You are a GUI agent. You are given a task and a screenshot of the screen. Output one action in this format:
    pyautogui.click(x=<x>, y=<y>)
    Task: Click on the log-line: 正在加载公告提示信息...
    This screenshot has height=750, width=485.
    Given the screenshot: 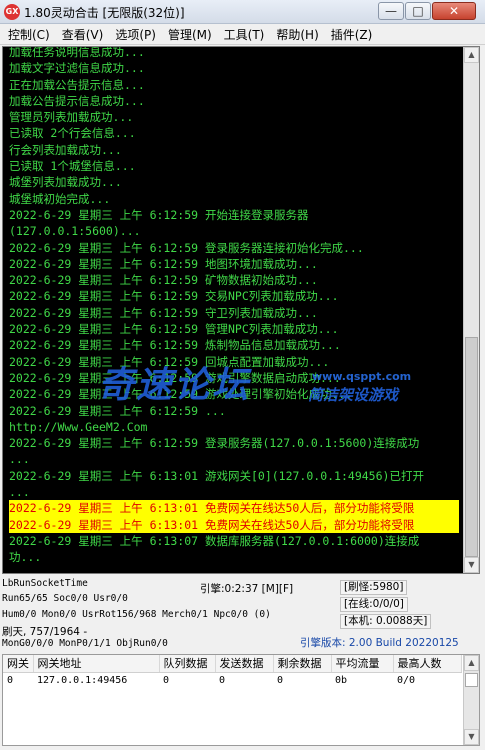 What is the action you would take?
    pyautogui.click(x=77, y=84)
    